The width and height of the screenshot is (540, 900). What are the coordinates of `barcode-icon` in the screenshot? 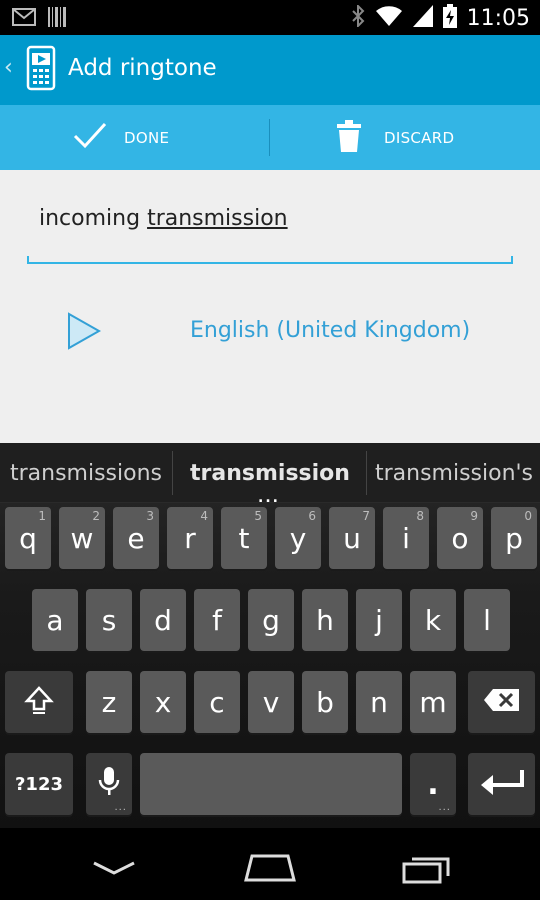 It's located at (57, 19).